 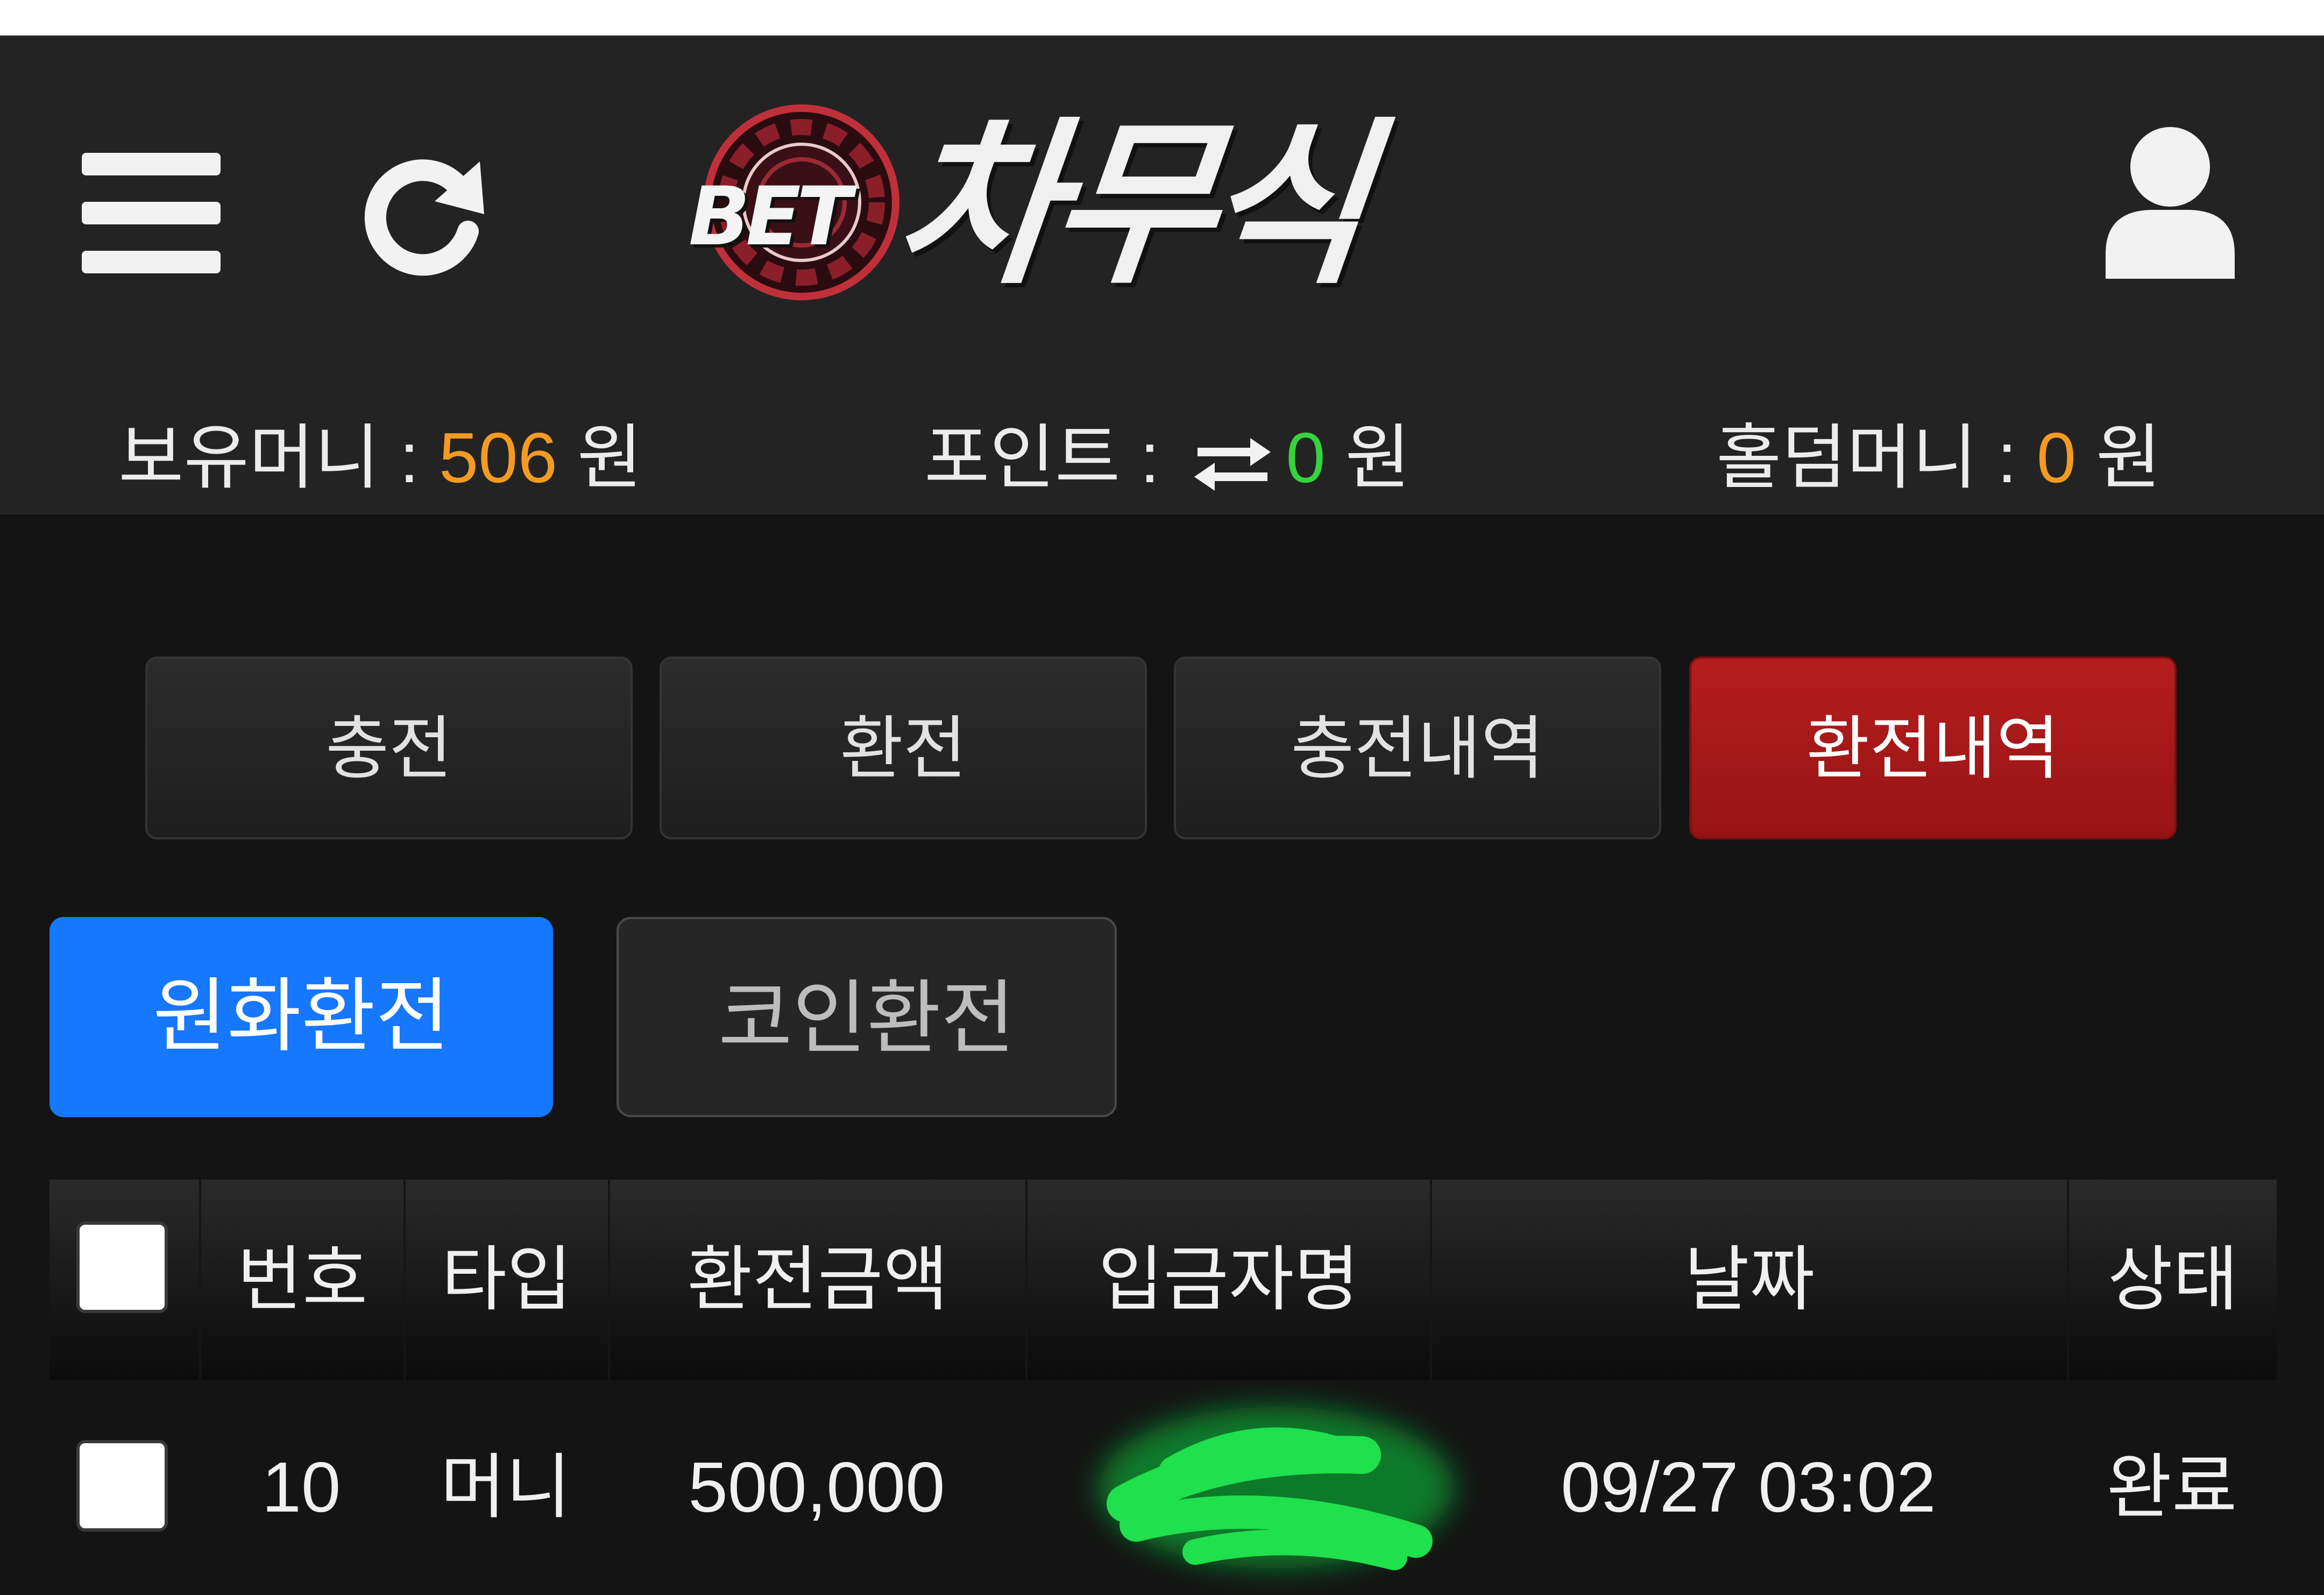 I want to click on money-balance: 보유머니 : 506 원, so click(x=380, y=458).